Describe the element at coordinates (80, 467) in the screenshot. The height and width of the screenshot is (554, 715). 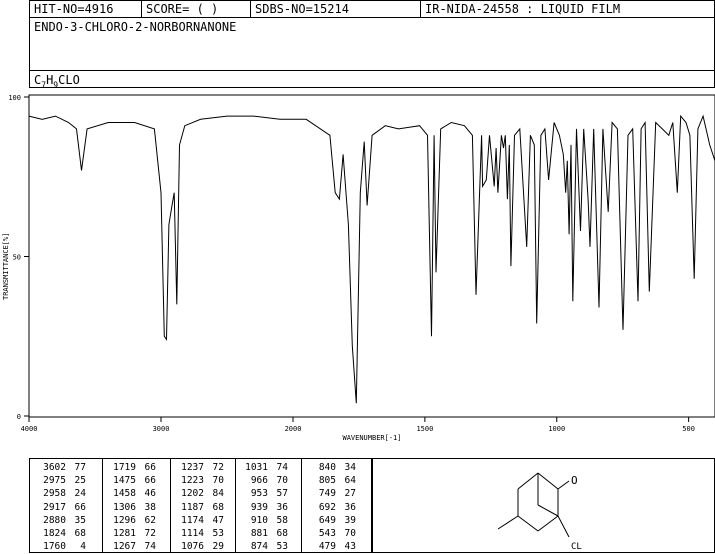
I see `peak-transmittance: 77` at that location.